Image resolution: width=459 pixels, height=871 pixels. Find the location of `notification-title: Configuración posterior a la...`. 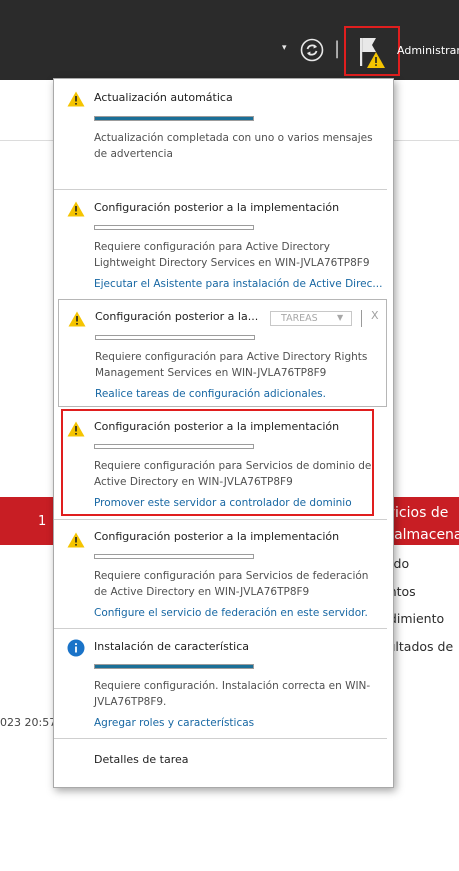

notification-title: Configuración posterior a la... is located at coordinates (177, 316).